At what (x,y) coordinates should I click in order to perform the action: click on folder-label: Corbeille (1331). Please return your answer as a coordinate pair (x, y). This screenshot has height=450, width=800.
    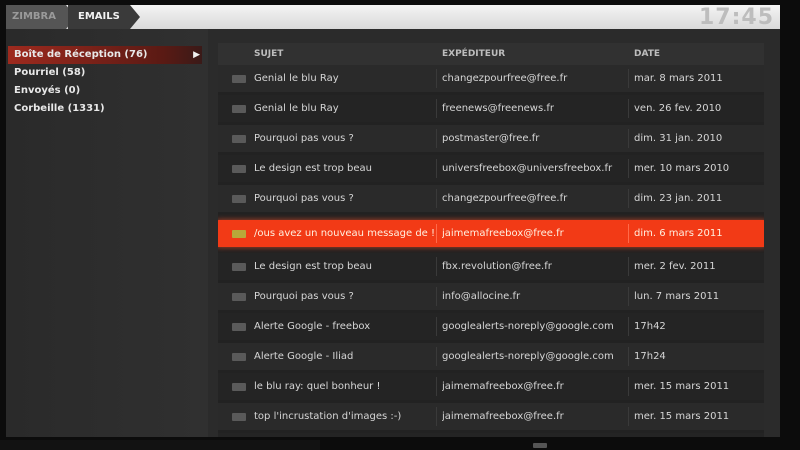
    Looking at the image, I should click on (59, 108).